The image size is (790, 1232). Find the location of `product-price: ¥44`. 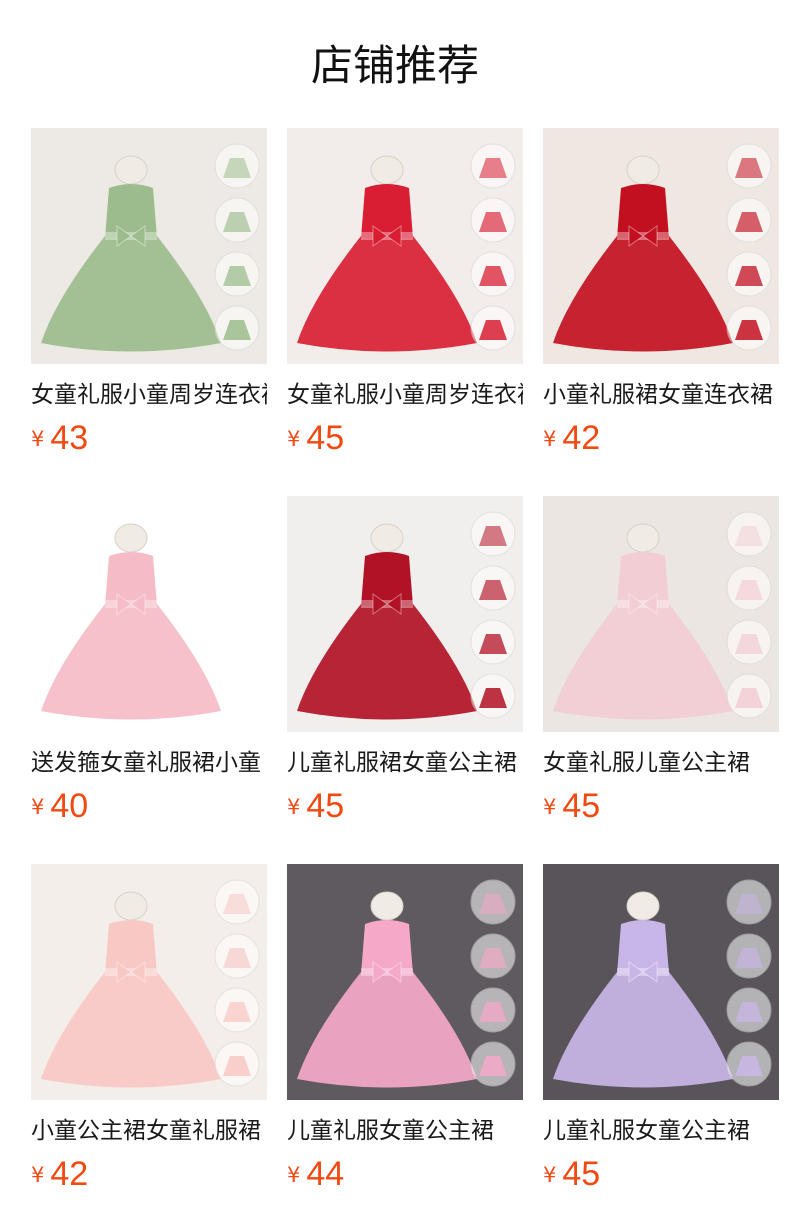

product-price: ¥44 is located at coordinates (315, 1174).